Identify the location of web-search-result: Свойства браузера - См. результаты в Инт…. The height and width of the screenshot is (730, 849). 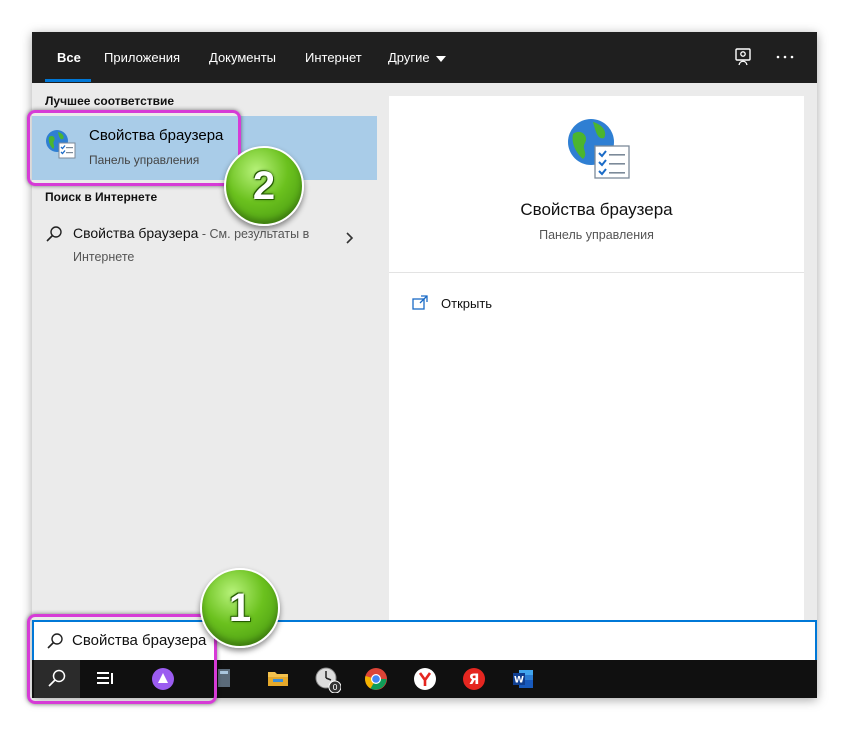
(204, 240).